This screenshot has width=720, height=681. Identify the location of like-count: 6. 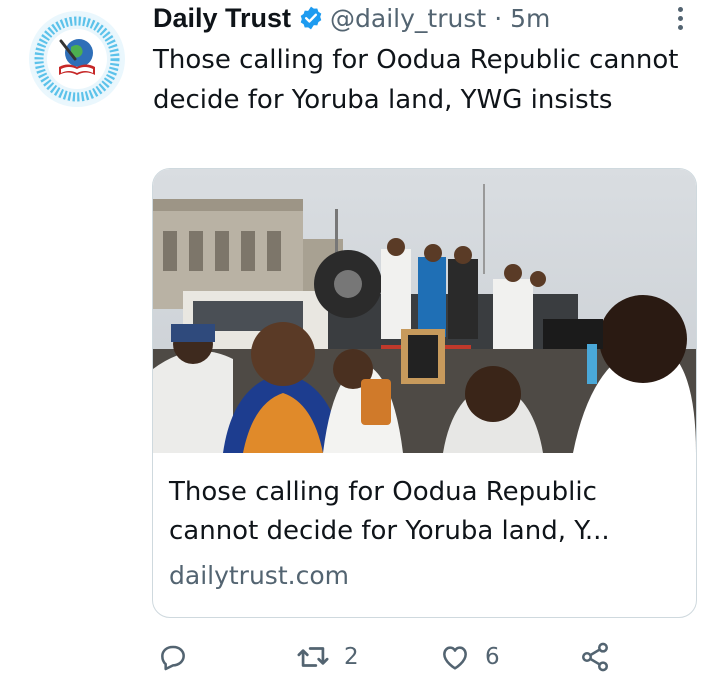
(492, 657).